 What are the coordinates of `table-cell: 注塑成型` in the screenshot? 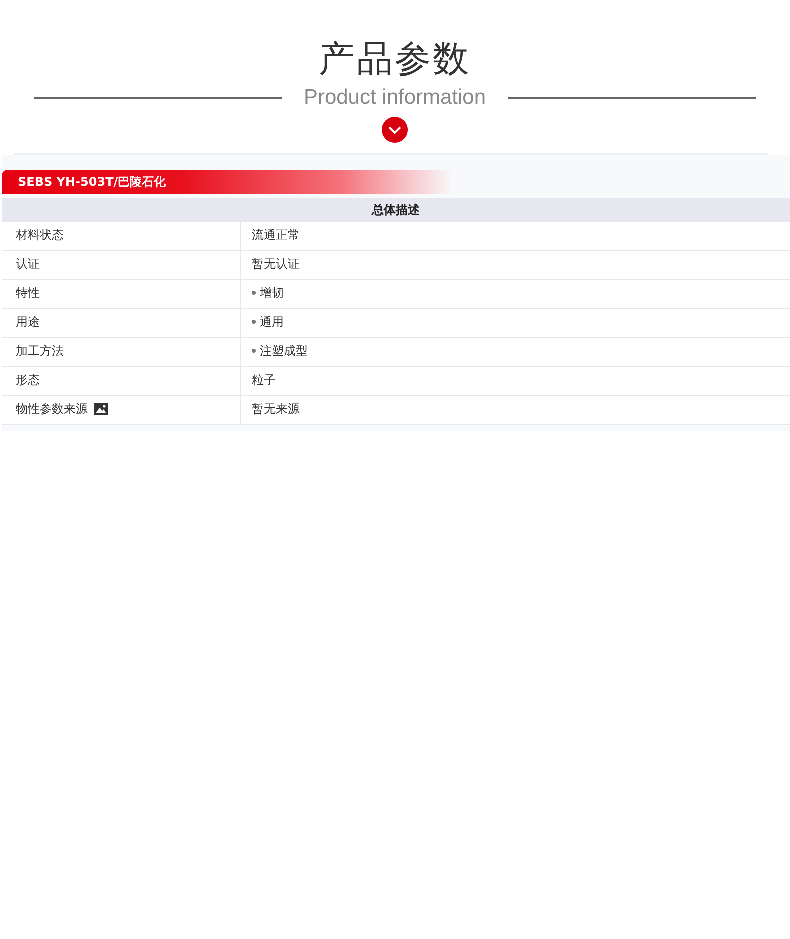 It's located at (284, 351).